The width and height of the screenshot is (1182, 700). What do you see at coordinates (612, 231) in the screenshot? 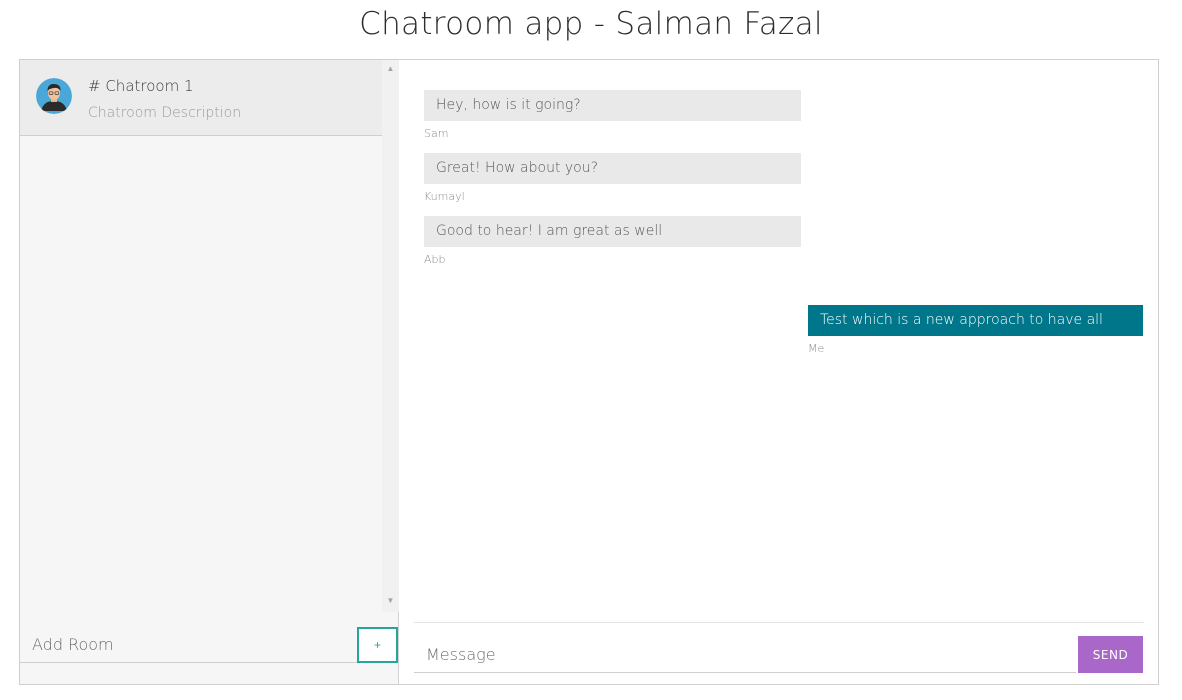
I see `message-bubble: Good to hear! I am great as well` at bounding box center [612, 231].